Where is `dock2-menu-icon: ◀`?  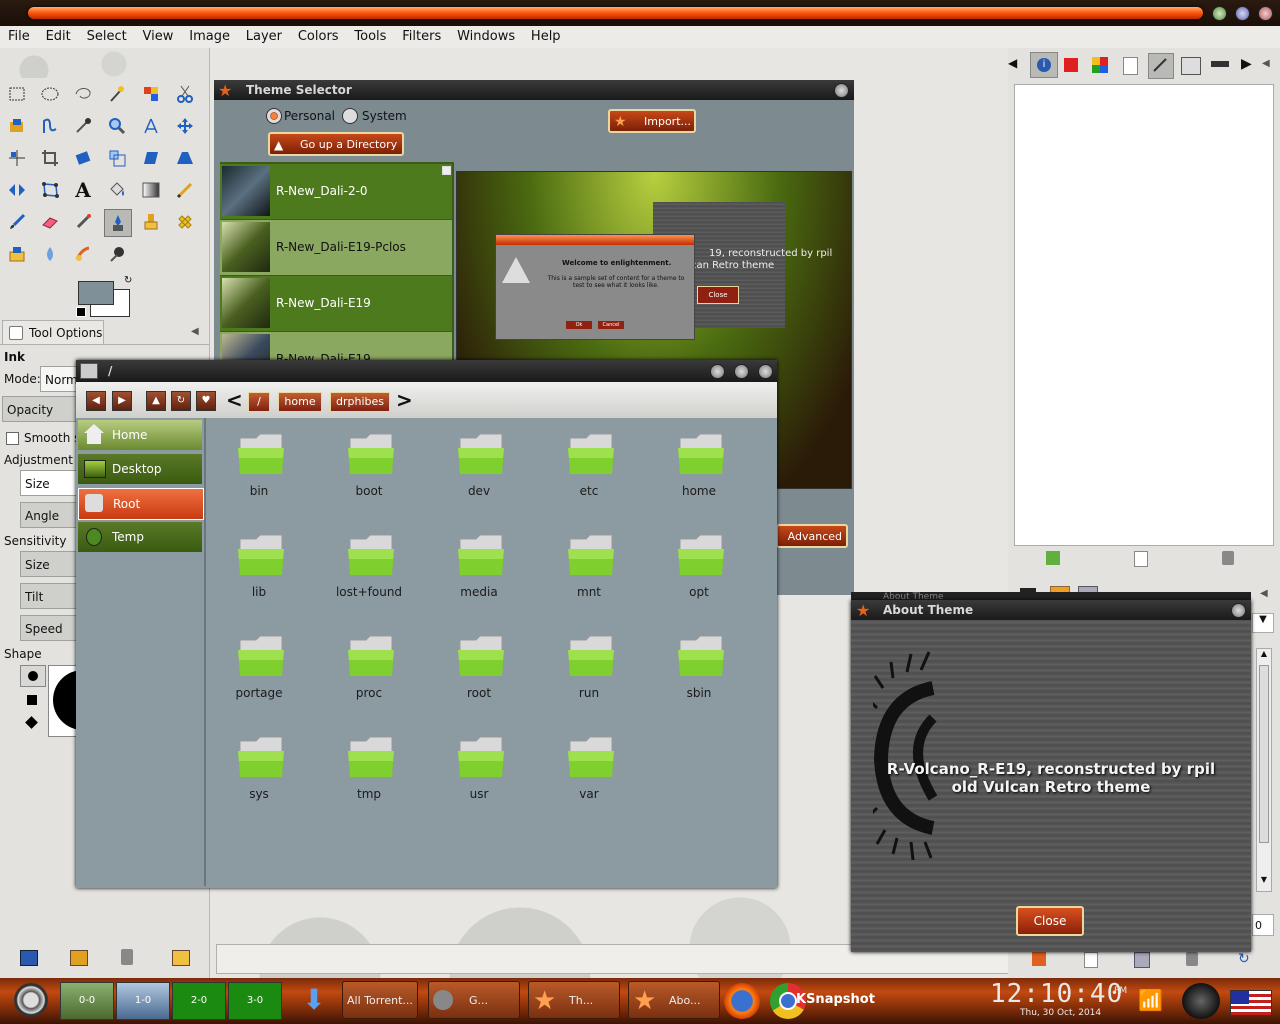 dock2-menu-icon: ◀ is located at coordinates (1264, 593).